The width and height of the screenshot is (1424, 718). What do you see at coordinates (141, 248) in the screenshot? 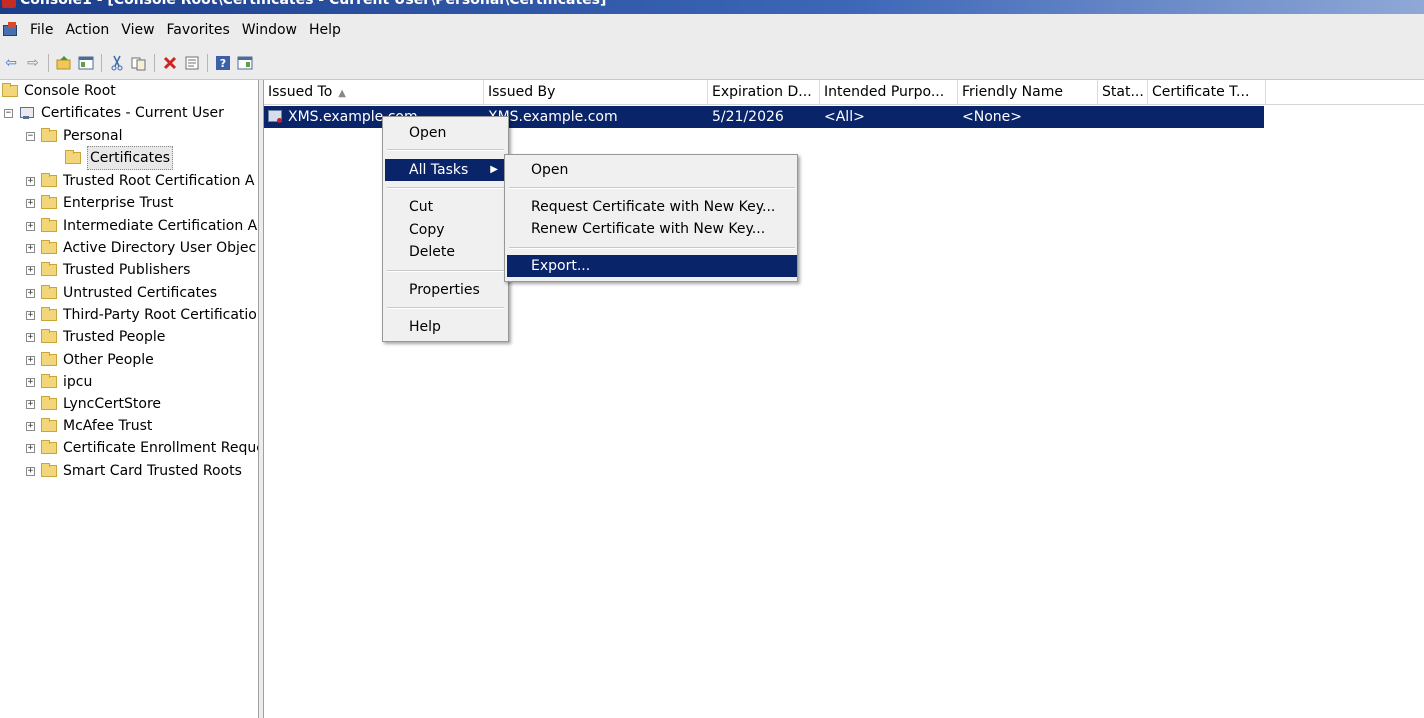
I see `tree-node-folder: + Active Directory User Objec` at bounding box center [141, 248].